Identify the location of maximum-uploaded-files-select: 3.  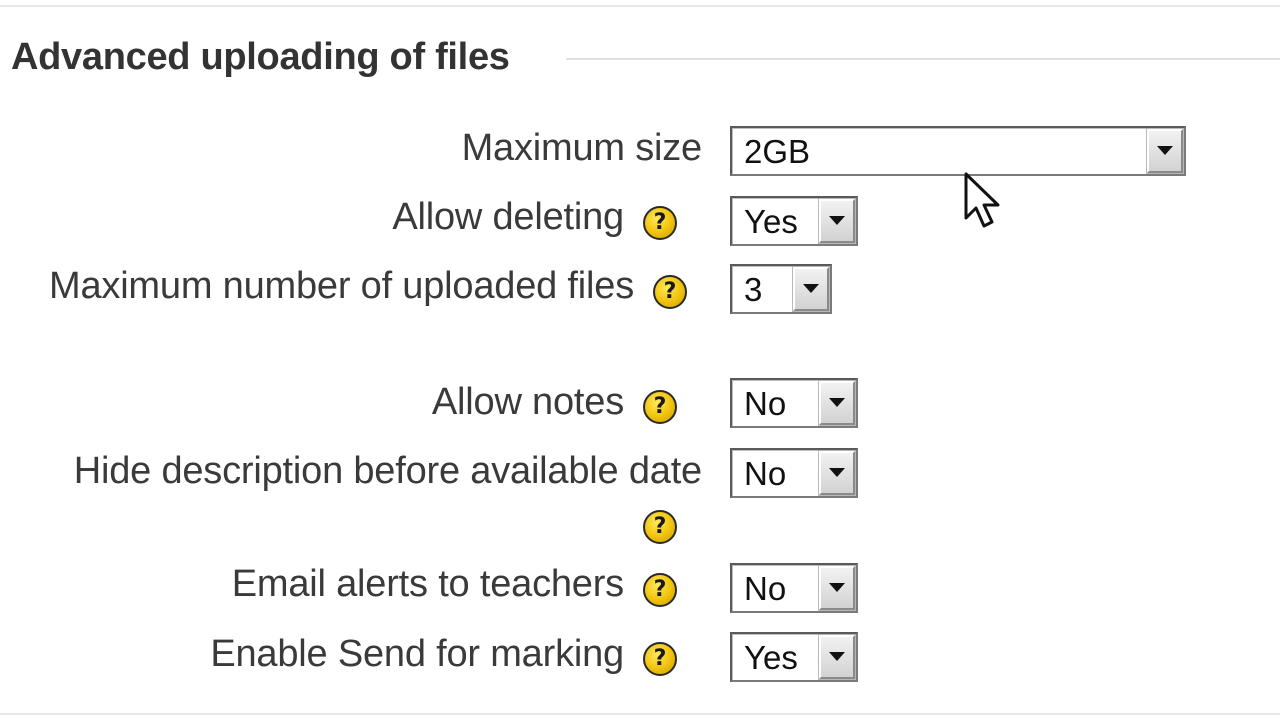
(781, 289).